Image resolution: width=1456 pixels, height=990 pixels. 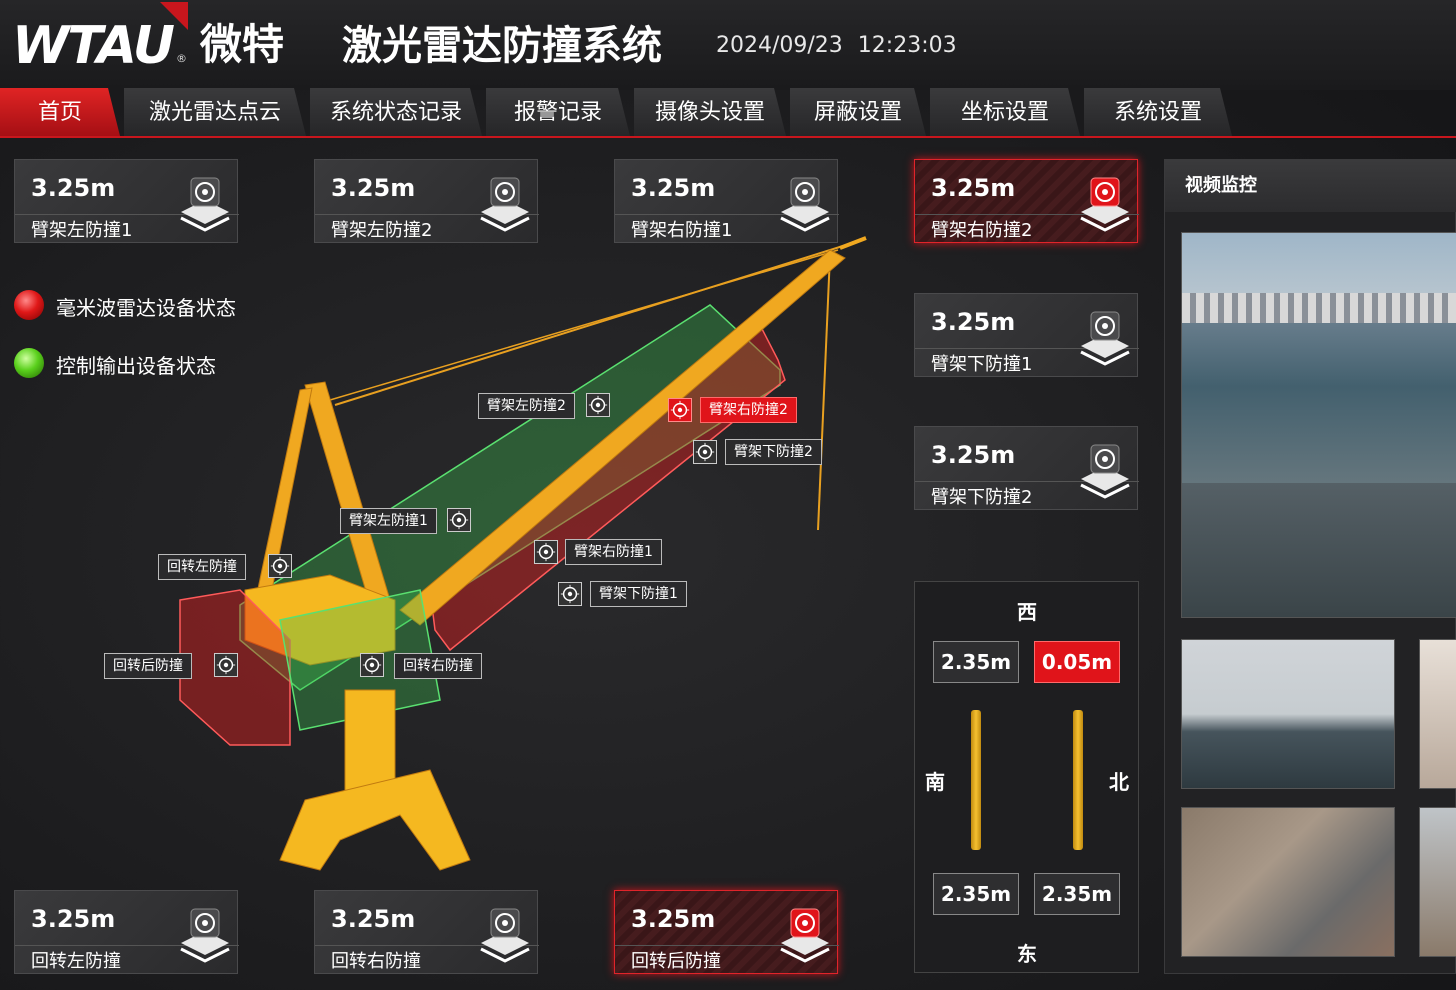 What do you see at coordinates (376, 961) in the screenshot?
I see `sensor-label: 回转右防撞` at bounding box center [376, 961].